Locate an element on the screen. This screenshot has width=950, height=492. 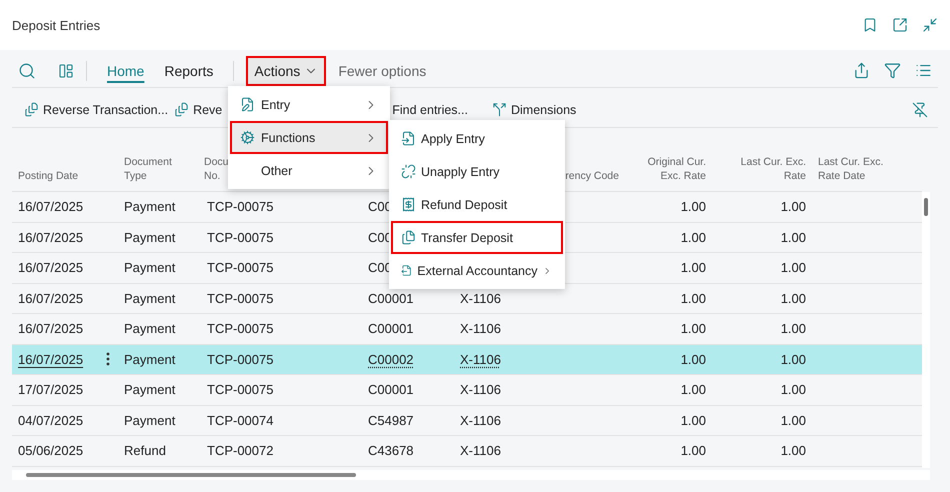
column-header: rency Code is located at coordinates (592, 176).